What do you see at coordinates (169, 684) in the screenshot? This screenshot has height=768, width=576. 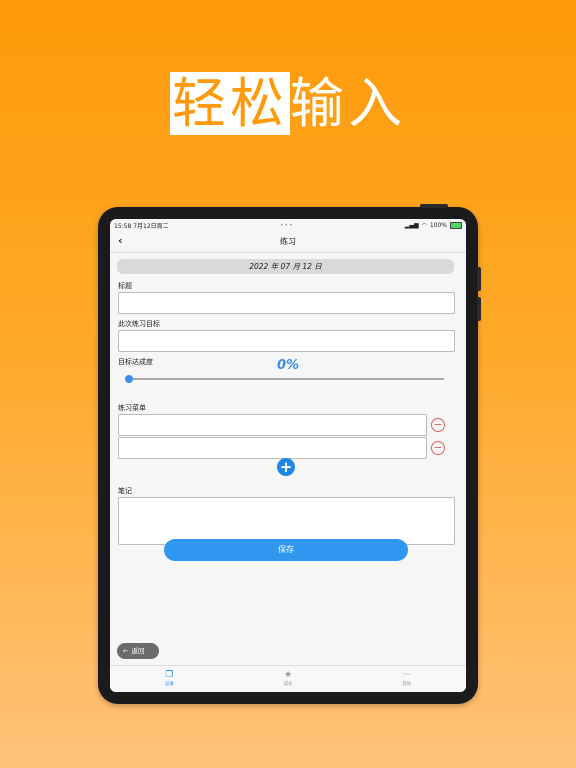 I see `tab-label: 记录` at bounding box center [169, 684].